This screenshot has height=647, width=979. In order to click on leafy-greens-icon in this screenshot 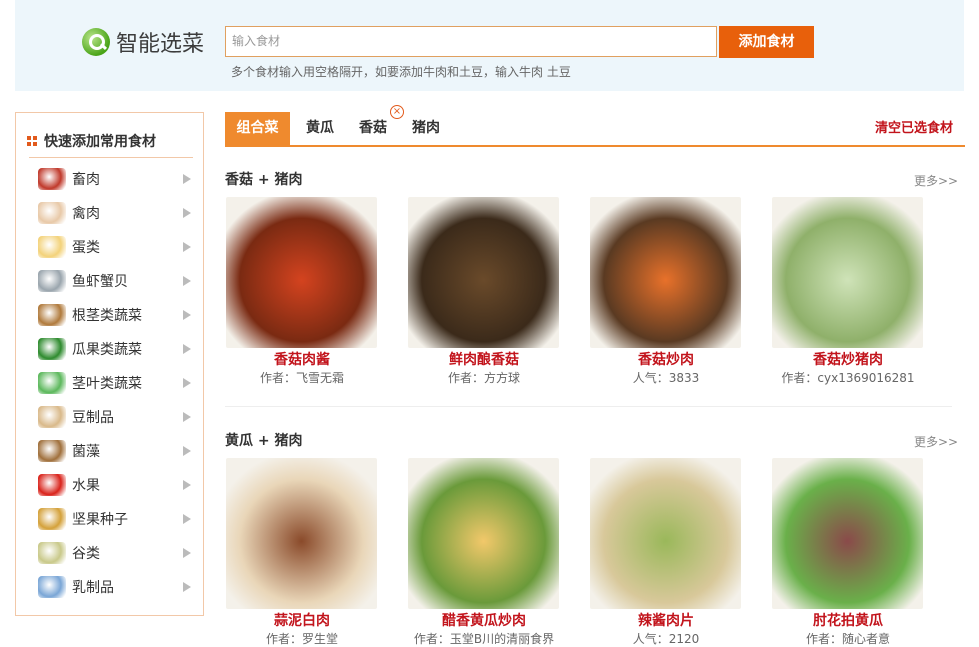, I will do `click(52, 383)`.